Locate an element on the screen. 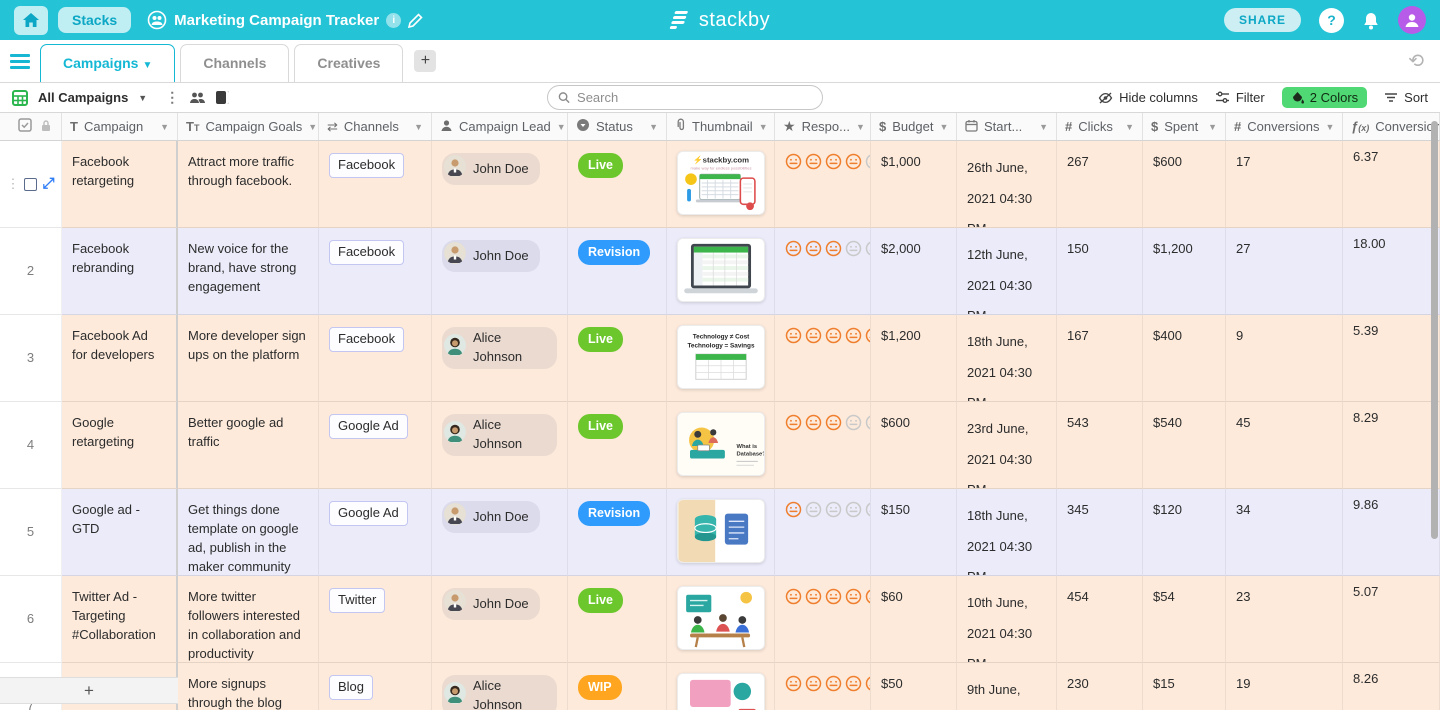 Image resolution: width=1440 pixels, height=710 pixels. tab-creatives: Creatives is located at coordinates (349, 63).